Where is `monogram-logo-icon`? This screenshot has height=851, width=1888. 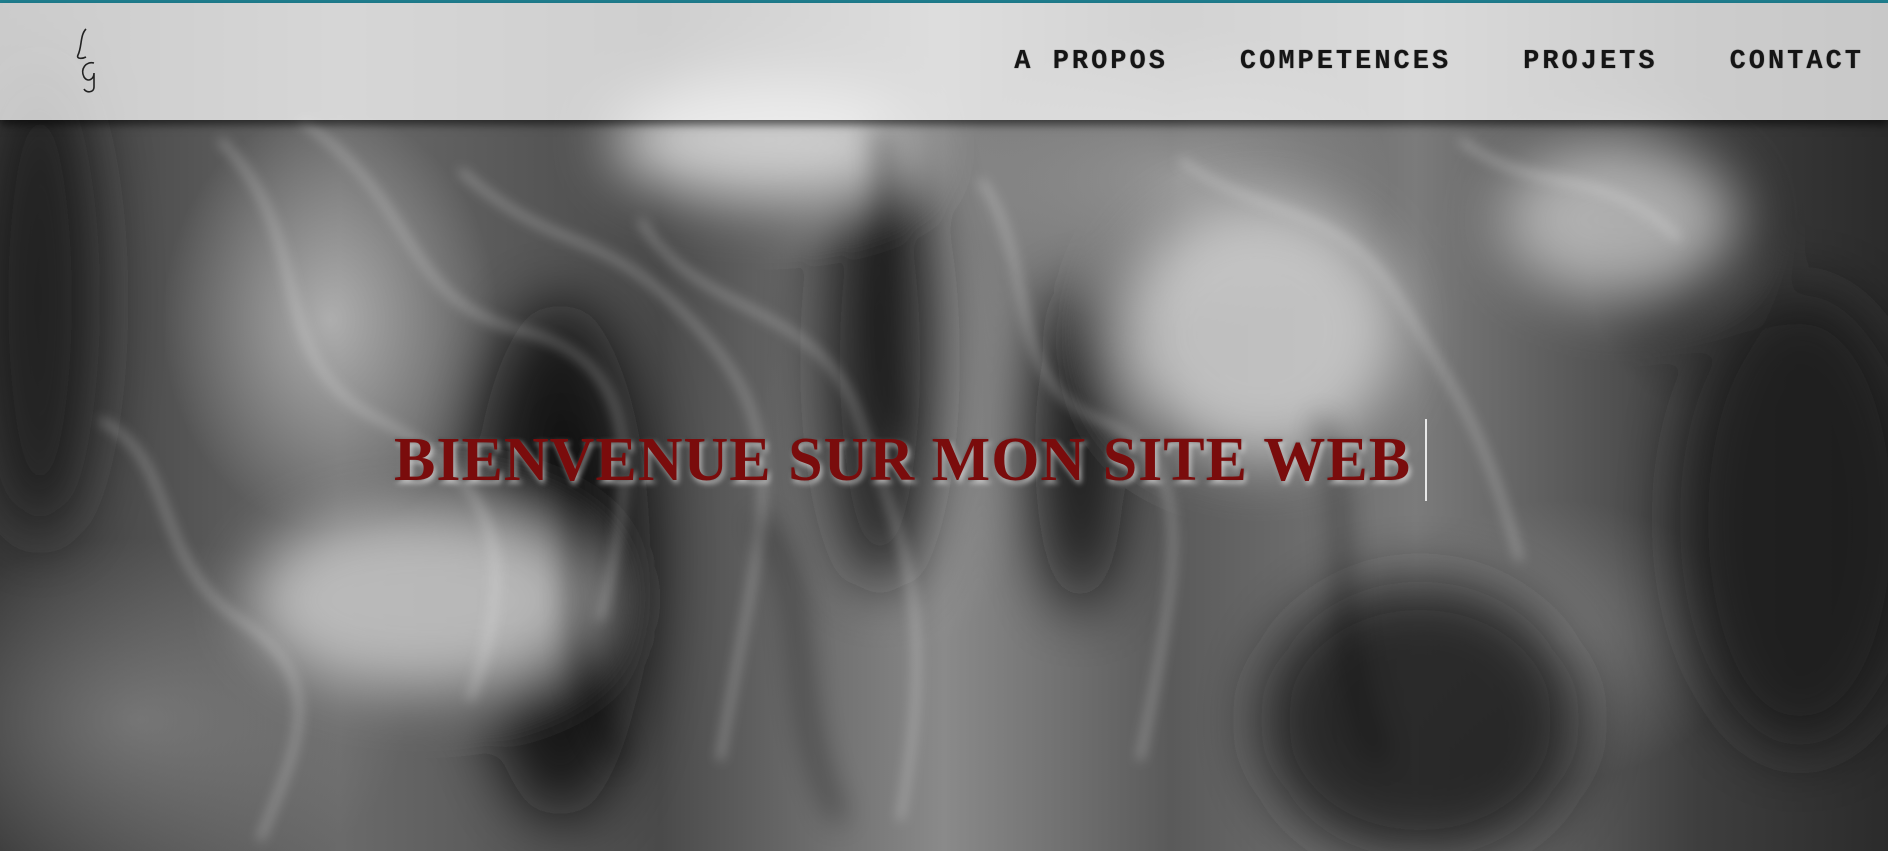
monogram-logo-icon is located at coordinates (87, 59).